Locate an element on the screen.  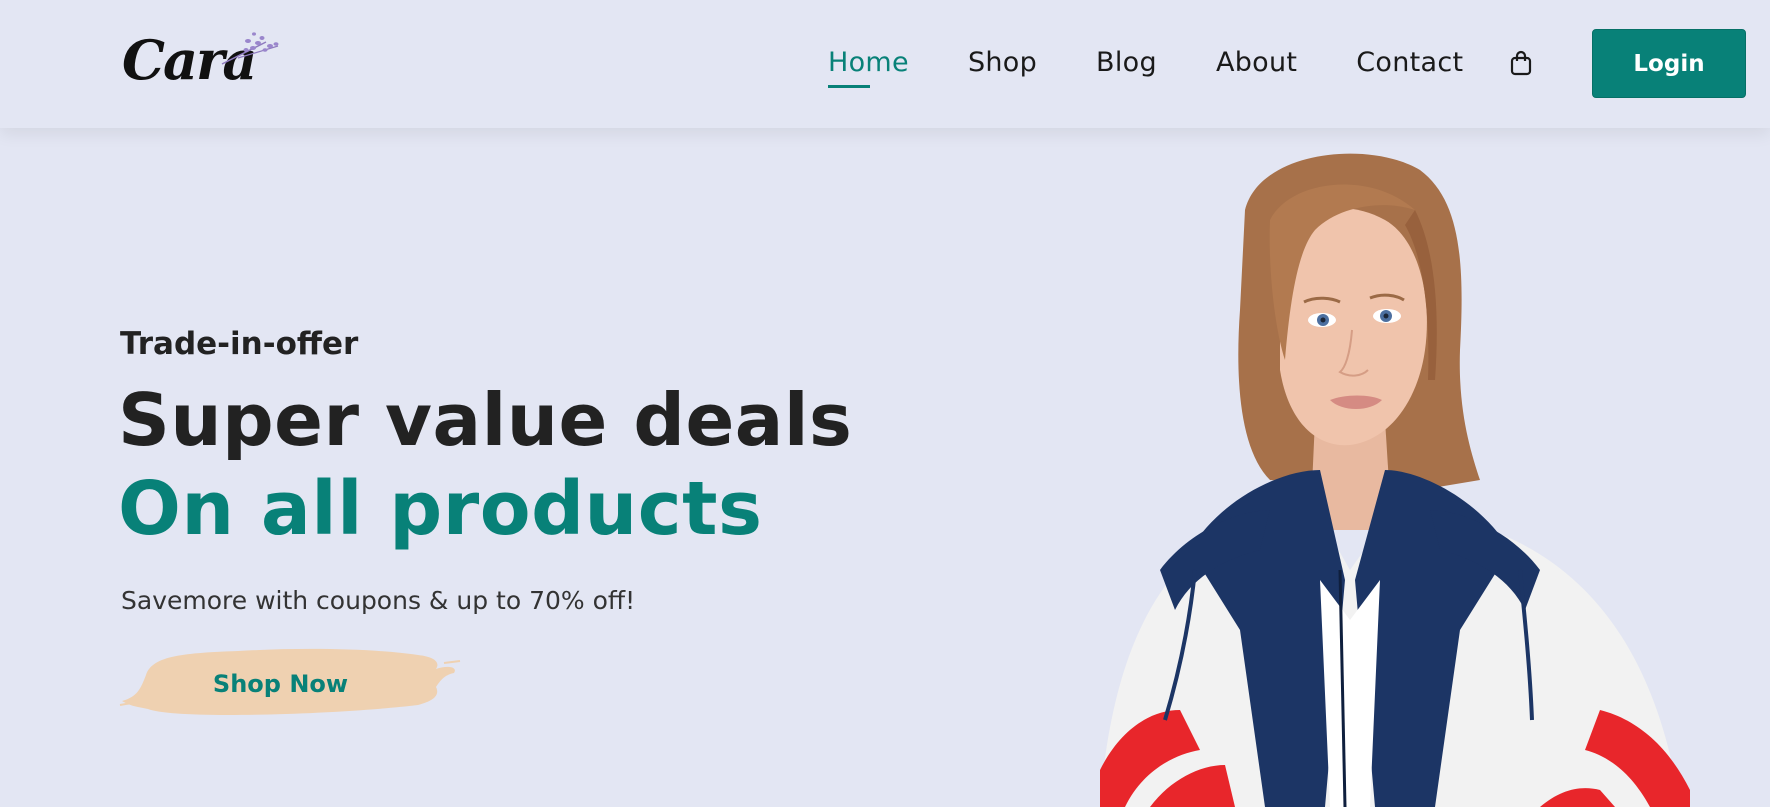
nav-item-home: Home is located at coordinates (868, 67).